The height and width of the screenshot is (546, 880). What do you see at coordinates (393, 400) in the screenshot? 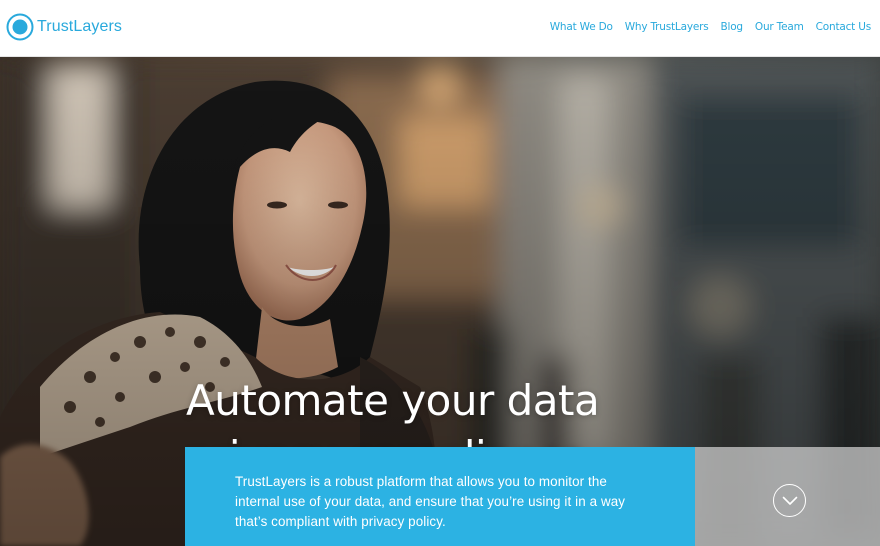
I see `hero-headline-line-1: Automate your data` at bounding box center [393, 400].